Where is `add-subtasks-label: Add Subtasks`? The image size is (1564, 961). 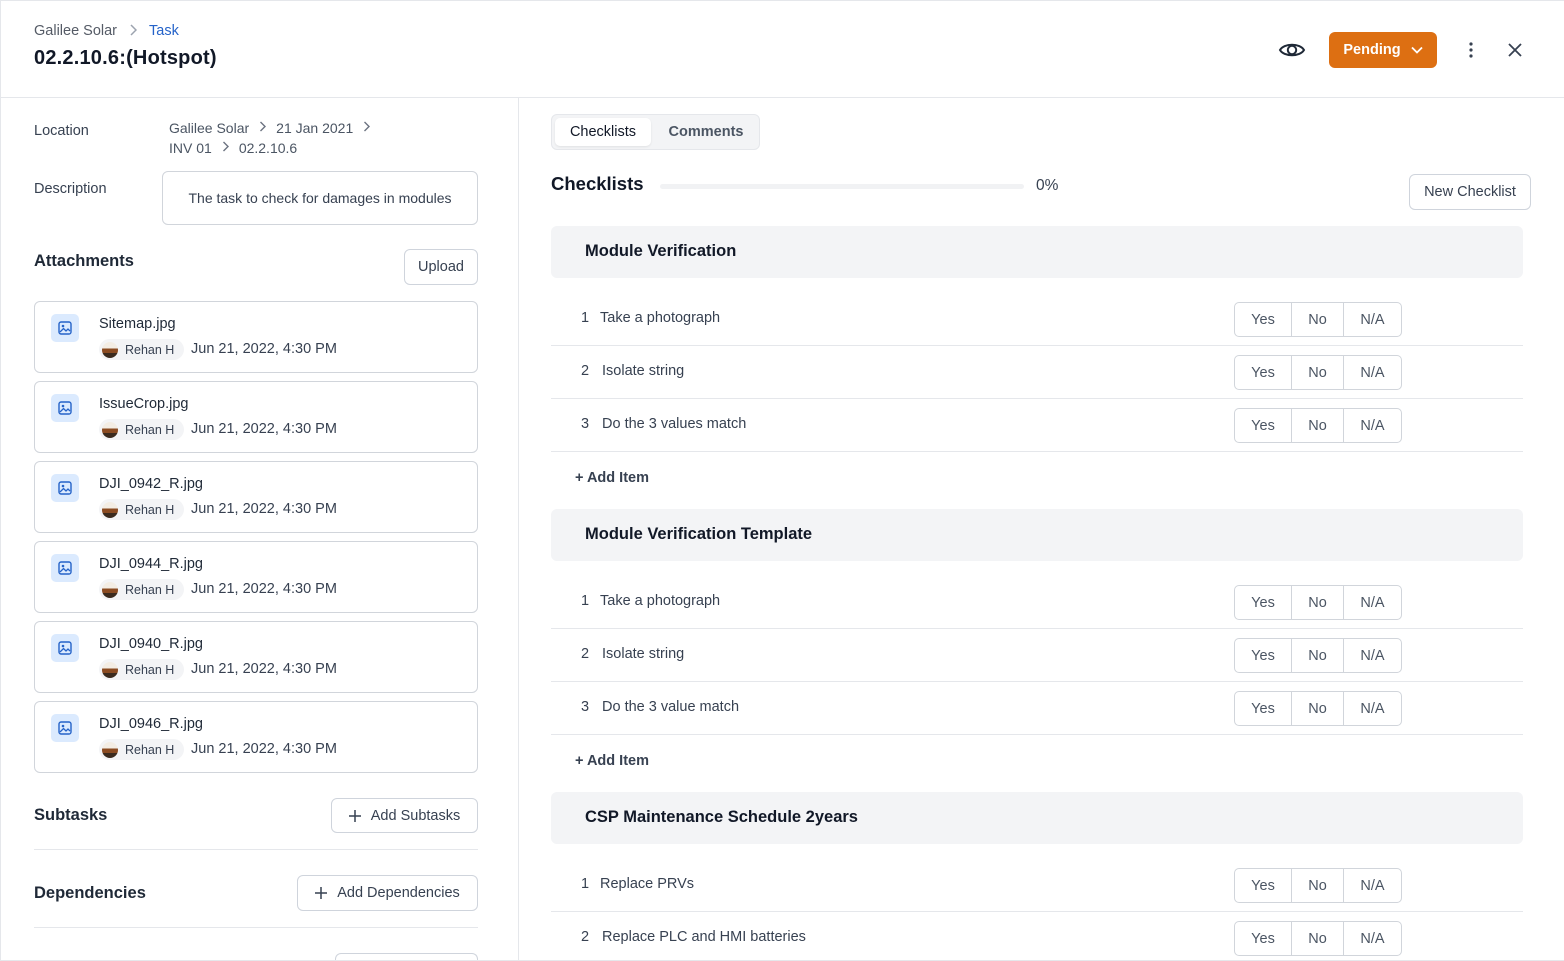
add-subtasks-label: Add Subtasks is located at coordinates (415, 815).